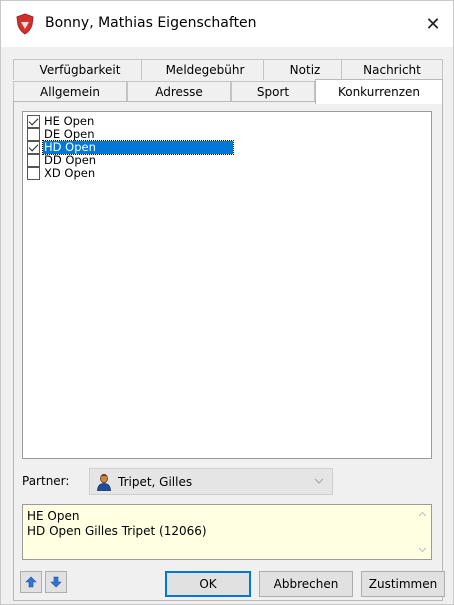  What do you see at coordinates (403, 584) in the screenshot?
I see `apply-button: Zustimmen` at bounding box center [403, 584].